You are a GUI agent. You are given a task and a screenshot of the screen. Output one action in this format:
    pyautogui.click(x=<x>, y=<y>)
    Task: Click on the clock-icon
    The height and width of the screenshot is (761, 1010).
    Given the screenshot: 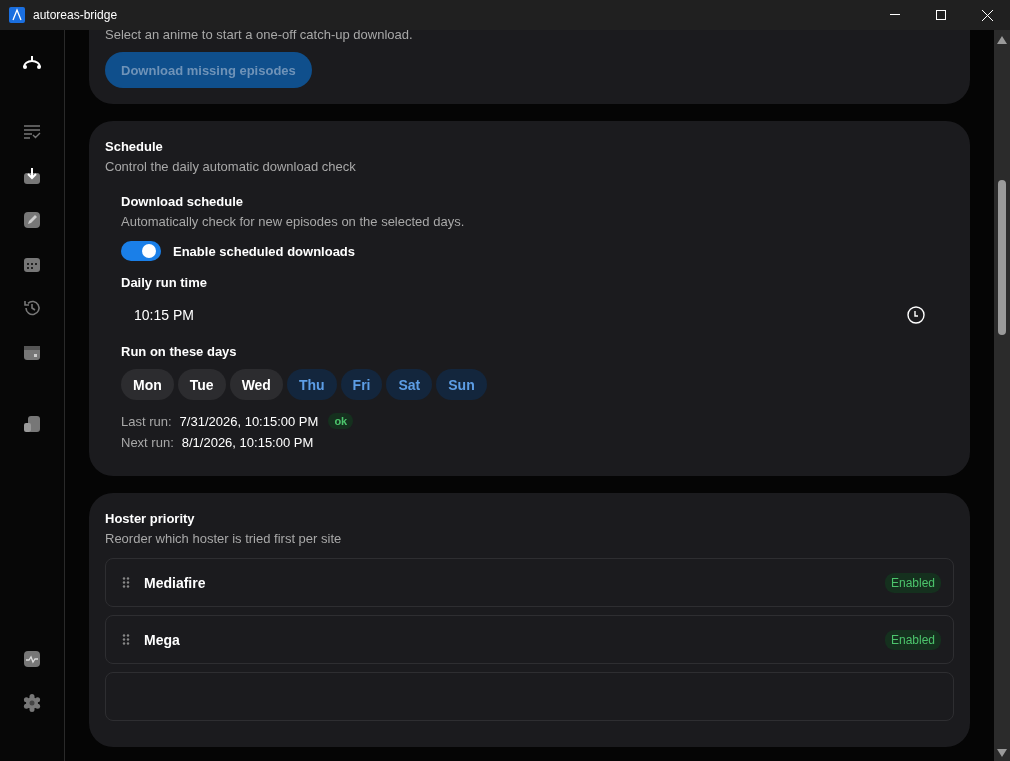 What is the action you would take?
    pyautogui.click(x=916, y=315)
    